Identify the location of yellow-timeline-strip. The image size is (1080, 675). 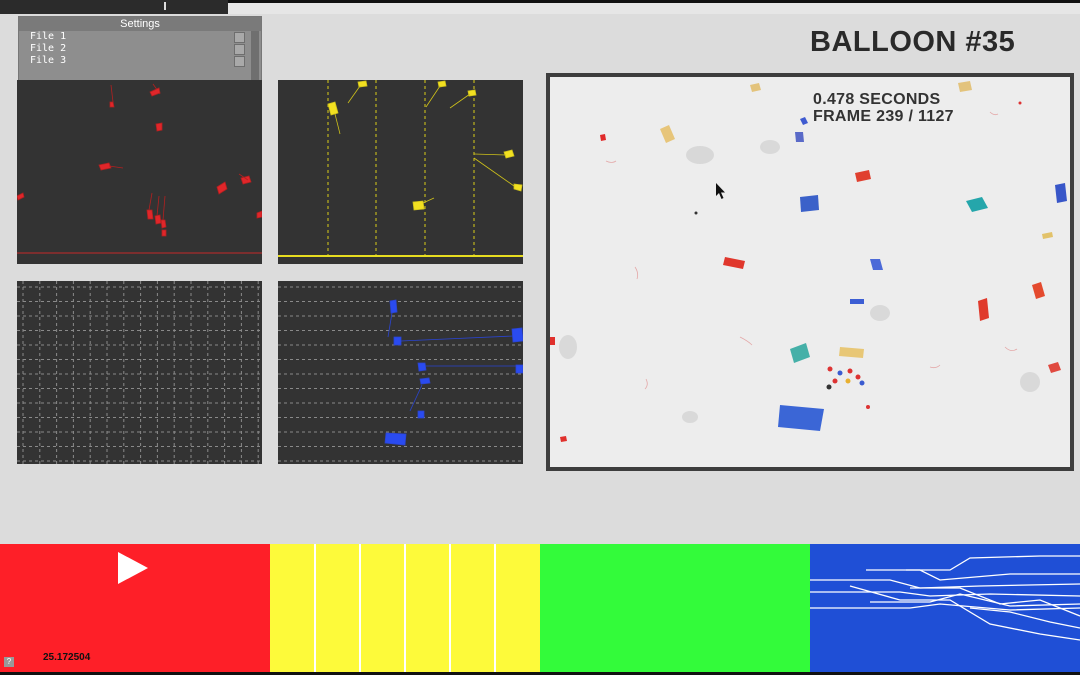
(405, 608).